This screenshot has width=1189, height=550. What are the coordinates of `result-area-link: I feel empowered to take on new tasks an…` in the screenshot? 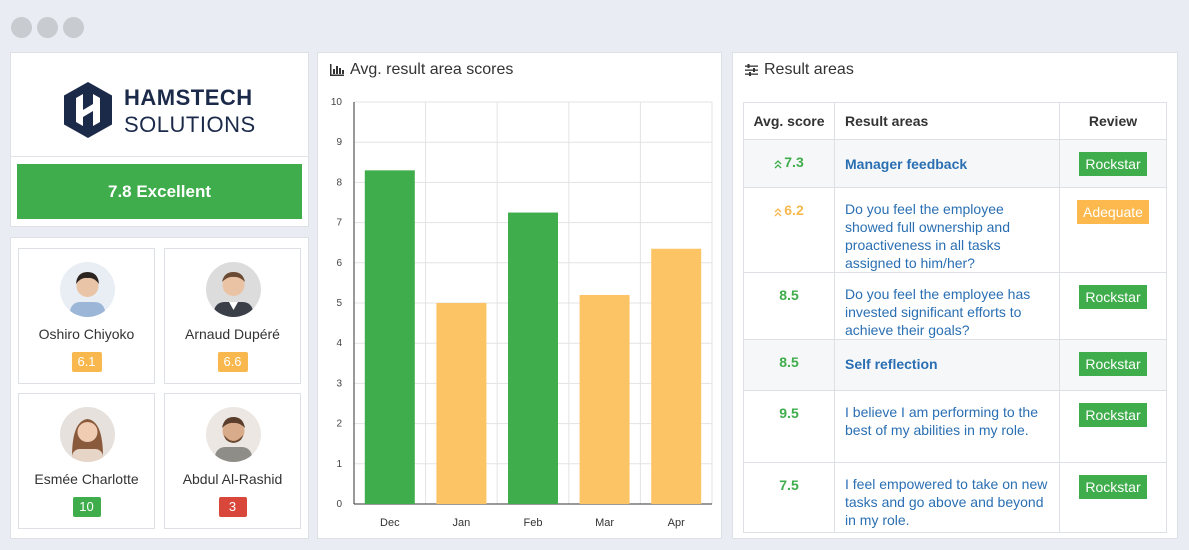 It's located at (947, 497).